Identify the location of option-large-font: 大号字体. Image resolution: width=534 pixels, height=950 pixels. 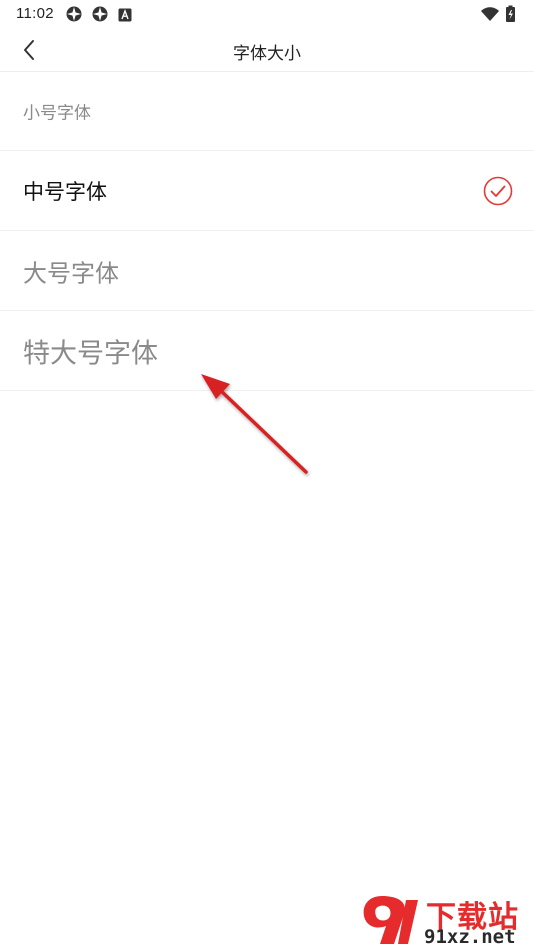
(267, 271).